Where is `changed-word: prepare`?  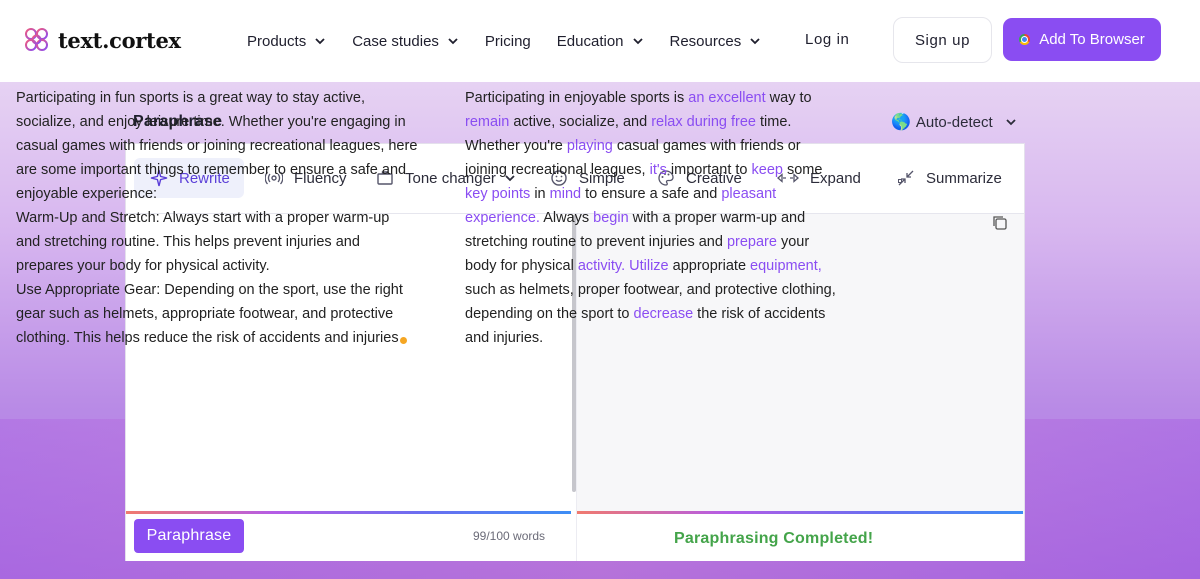 changed-word: prepare is located at coordinates (751, 242).